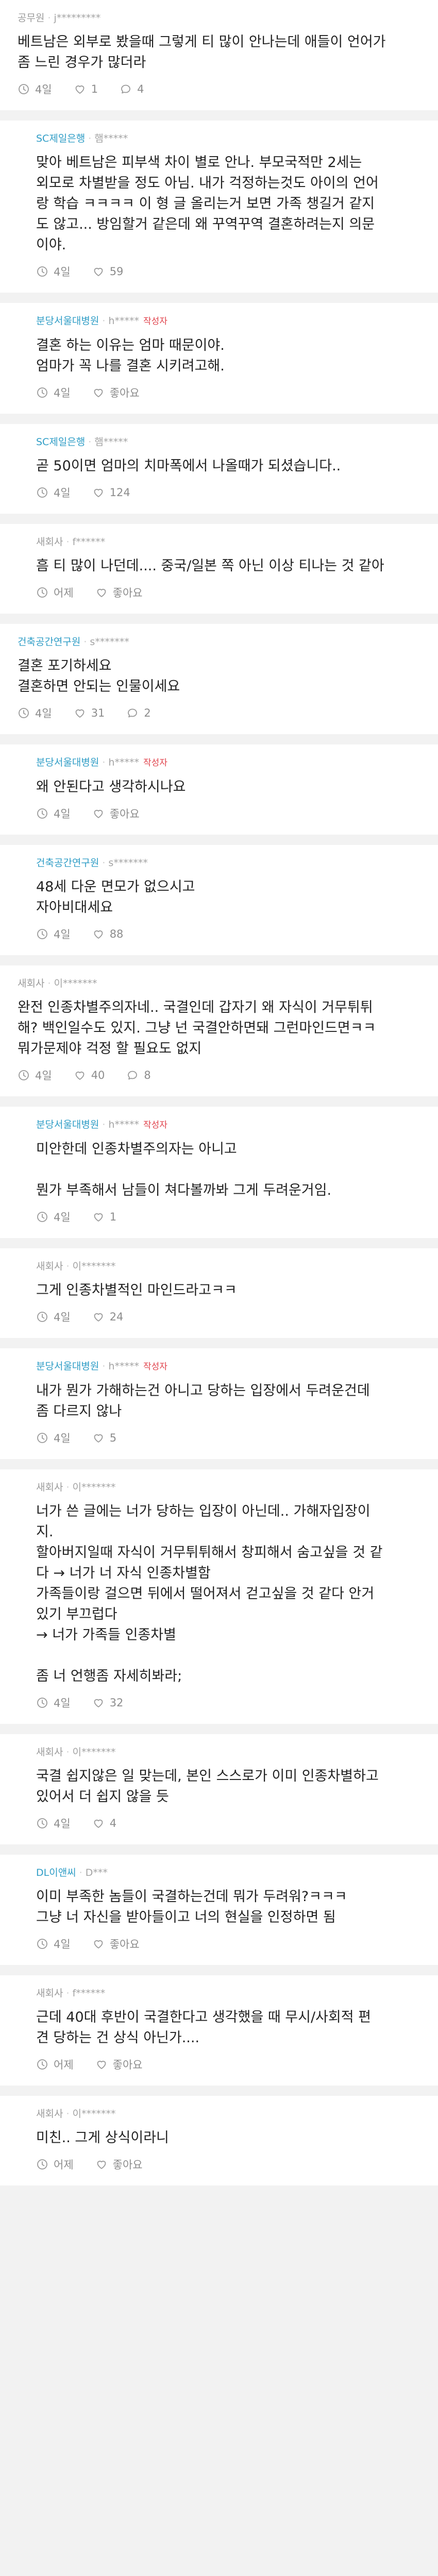 The width and height of the screenshot is (438, 2576). I want to click on like-count: 40, so click(98, 1075).